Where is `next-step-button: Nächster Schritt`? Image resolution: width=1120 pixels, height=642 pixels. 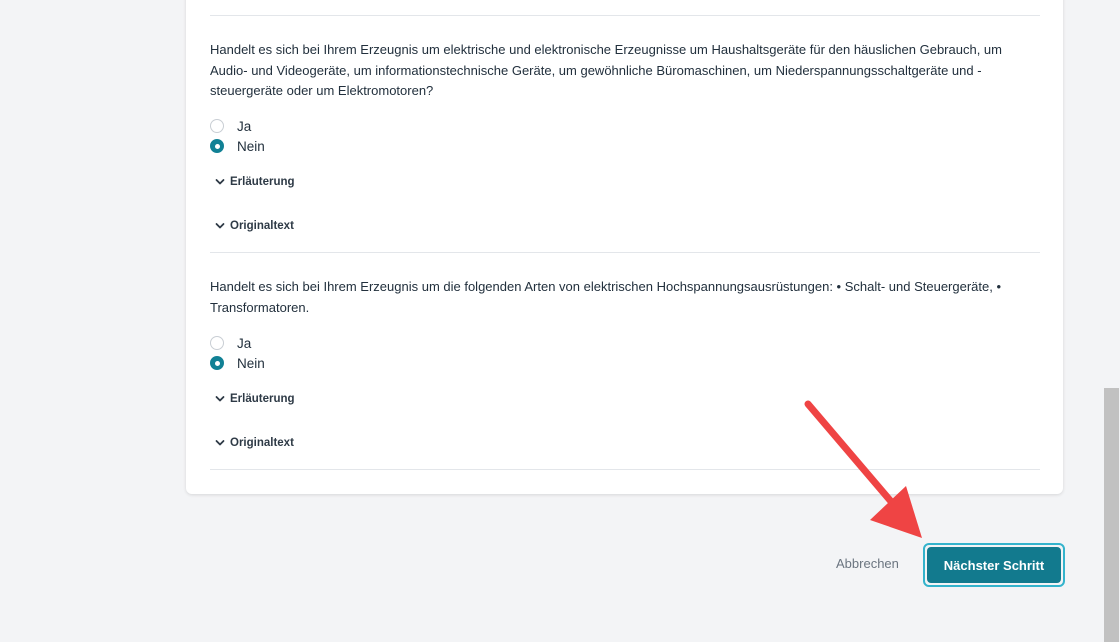
next-step-button: Nächster Schritt is located at coordinates (994, 565).